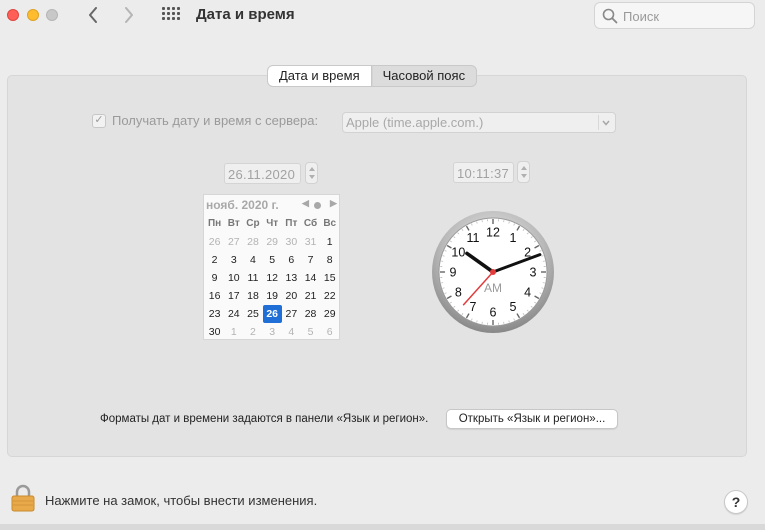 Image resolution: width=765 pixels, height=530 pixels. Describe the element at coordinates (252, 296) in the screenshot. I see `calendar-day: 18` at that location.